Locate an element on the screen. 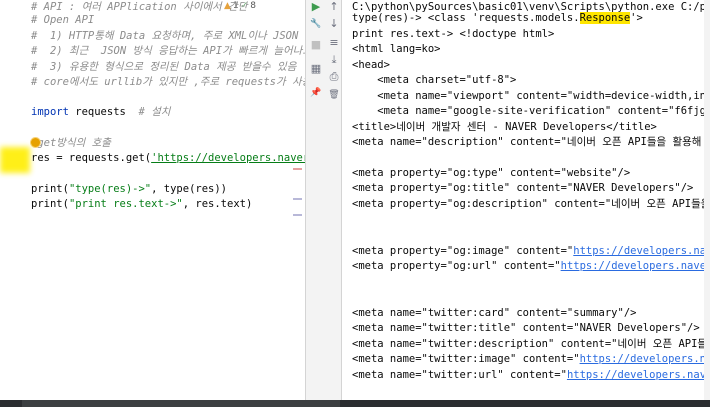 The image size is (710, 407). og-url-tag: <meta property="og:url" content=" is located at coordinates (456, 266).